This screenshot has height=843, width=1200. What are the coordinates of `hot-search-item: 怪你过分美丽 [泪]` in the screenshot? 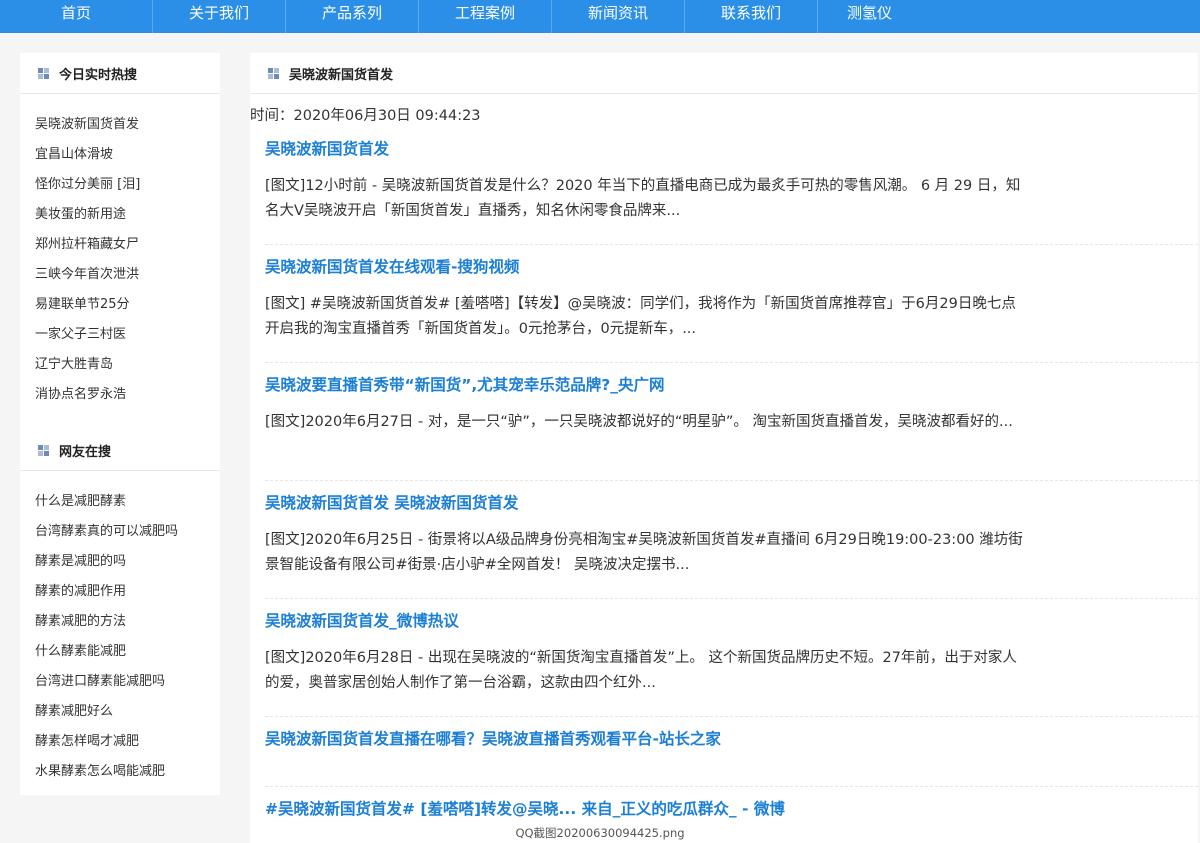 It's located at (127, 185).